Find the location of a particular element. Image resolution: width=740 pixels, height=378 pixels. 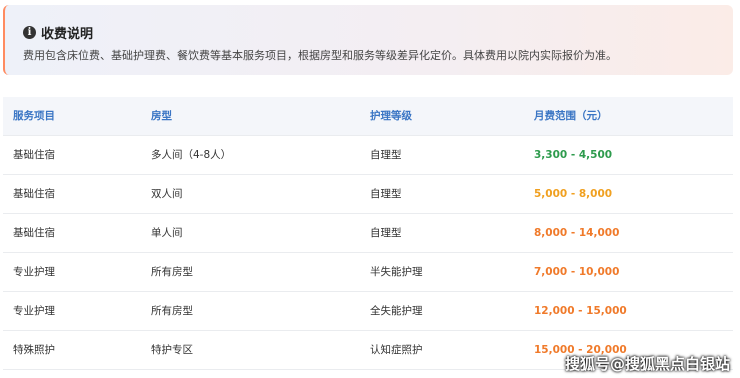

cell-level: 认知症照护 is located at coordinates (396, 350).